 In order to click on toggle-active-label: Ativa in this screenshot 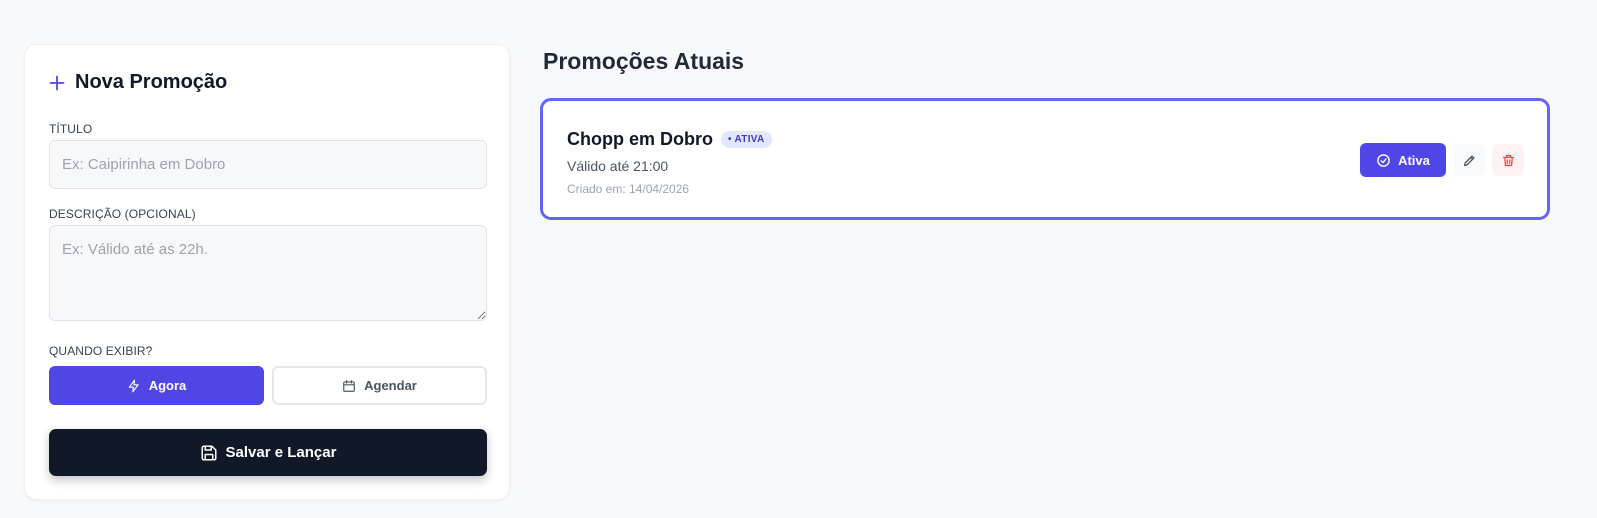, I will do `click(1414, 160)`.